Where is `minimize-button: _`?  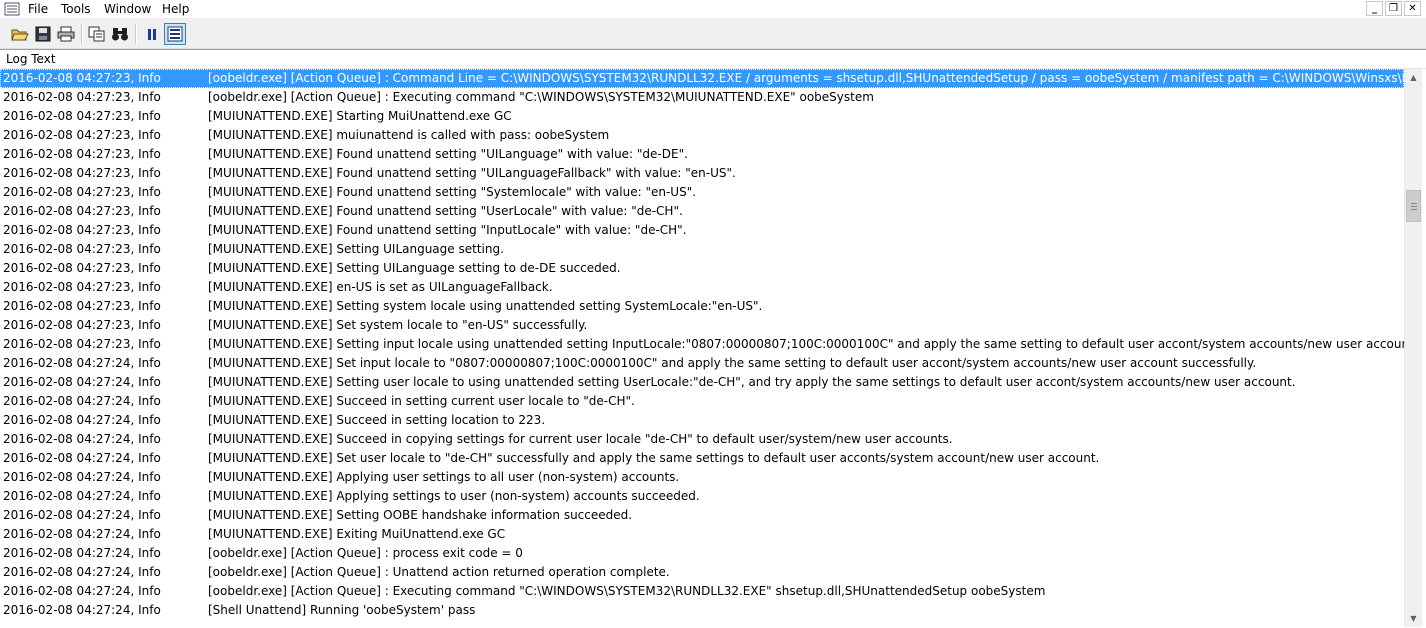 minimize-button: _ is located at coordinates (1374, 8).